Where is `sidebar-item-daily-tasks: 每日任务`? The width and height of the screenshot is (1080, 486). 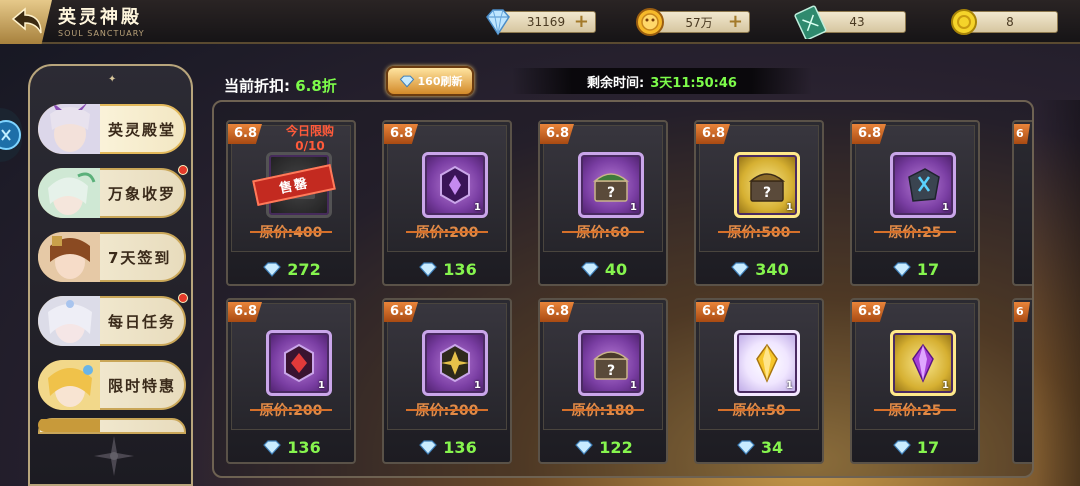 sidebar-item-daily-tasks: 每日任务 is located at coordinates (113, 319).